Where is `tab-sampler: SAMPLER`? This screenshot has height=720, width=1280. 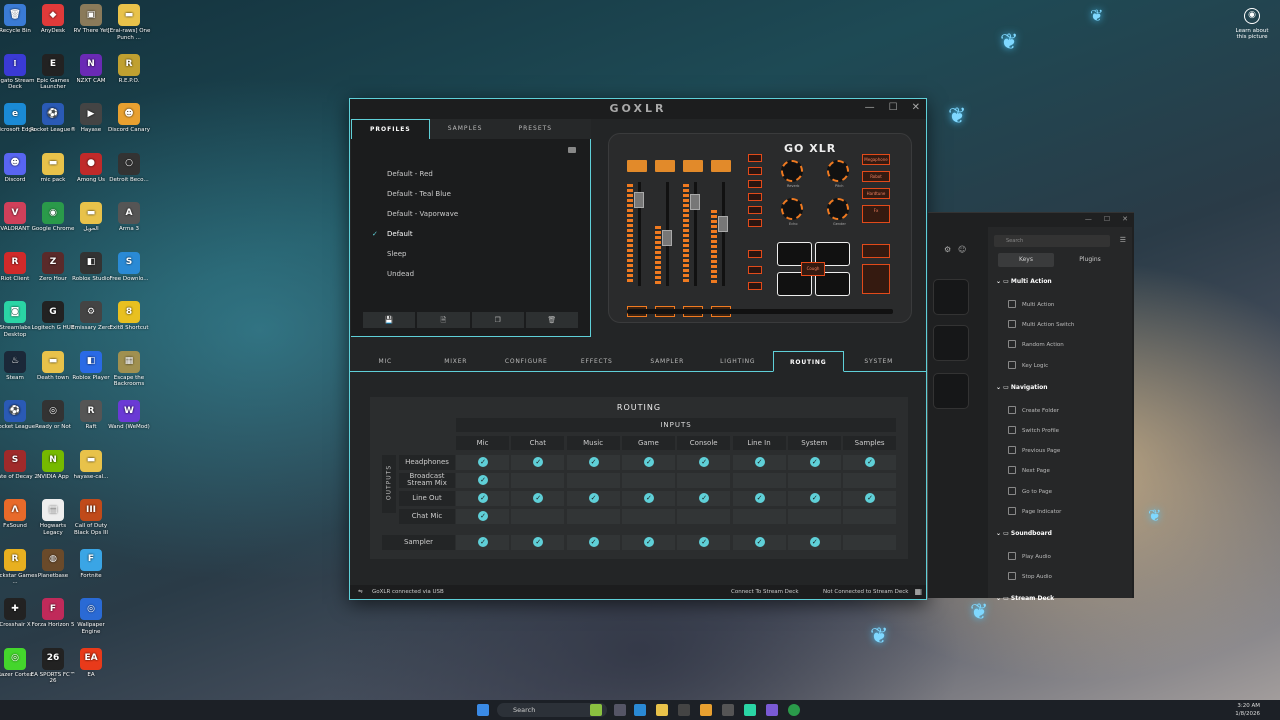 tab-sampler: SAMPLER is located at coordinates (667, 361).